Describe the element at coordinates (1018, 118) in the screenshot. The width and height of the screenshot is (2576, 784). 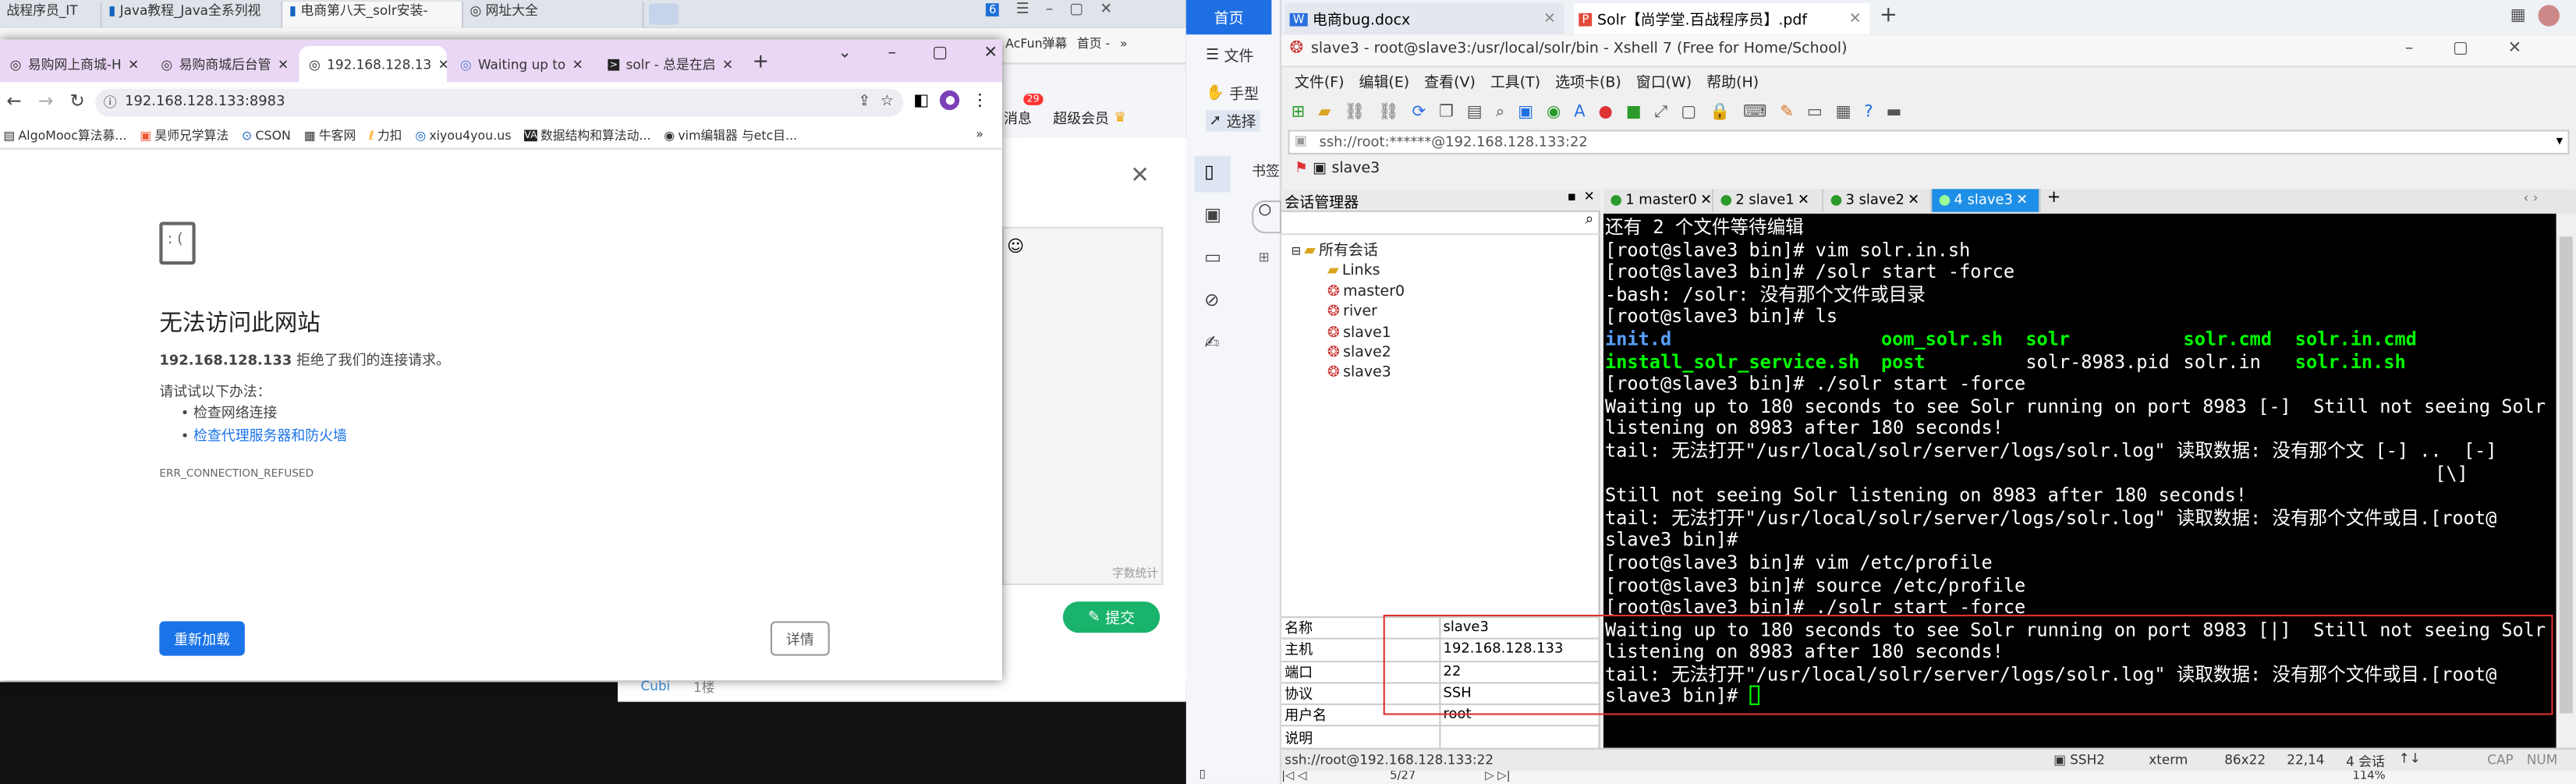
I see `messages-link: 消息` at that location.